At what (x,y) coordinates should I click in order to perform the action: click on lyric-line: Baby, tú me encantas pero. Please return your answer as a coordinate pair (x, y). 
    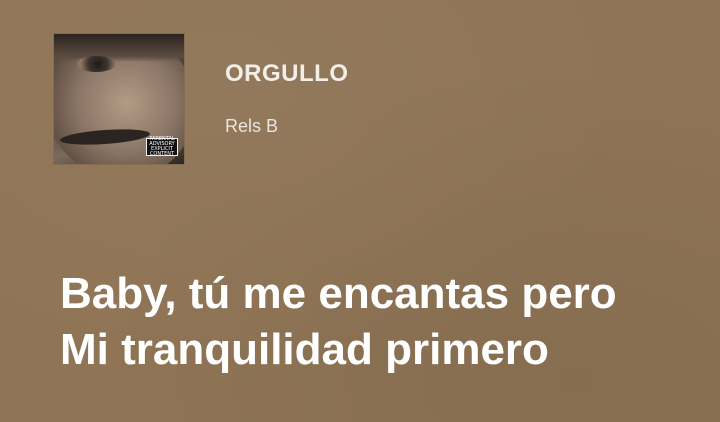
    Looking at the image, I should click on (338, 293).